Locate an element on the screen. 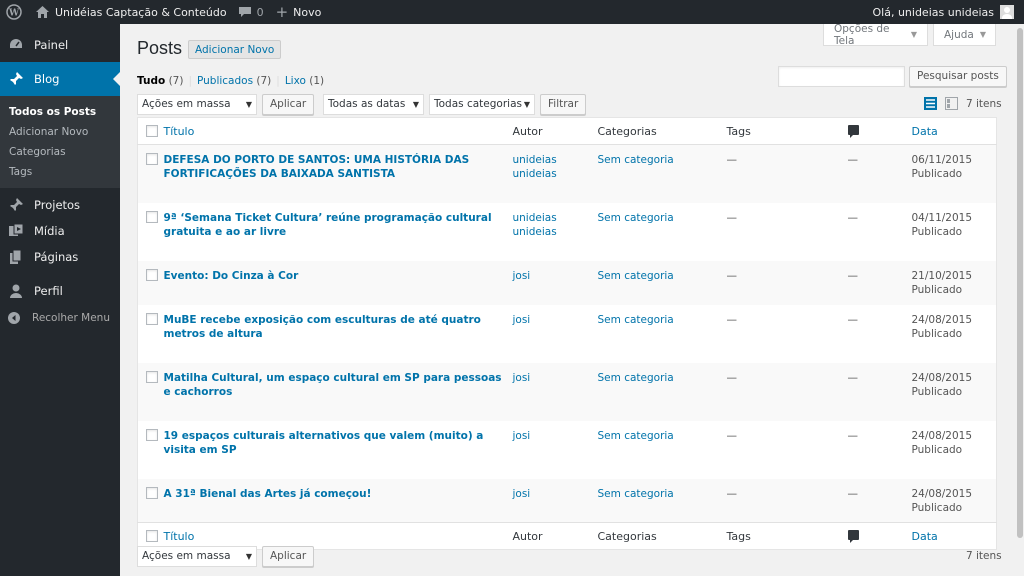 The image size is (1024, 576). filter-trash-label: Lixo is located at coordinates (295, 81).